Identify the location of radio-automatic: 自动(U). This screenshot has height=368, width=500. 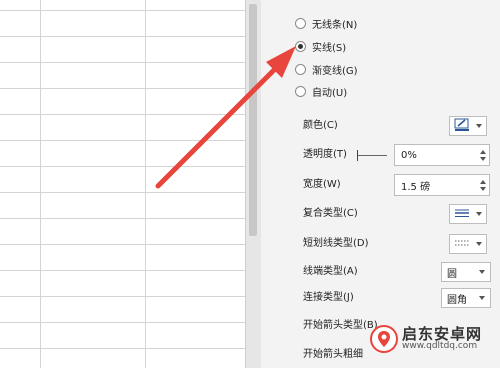
(321, 91).